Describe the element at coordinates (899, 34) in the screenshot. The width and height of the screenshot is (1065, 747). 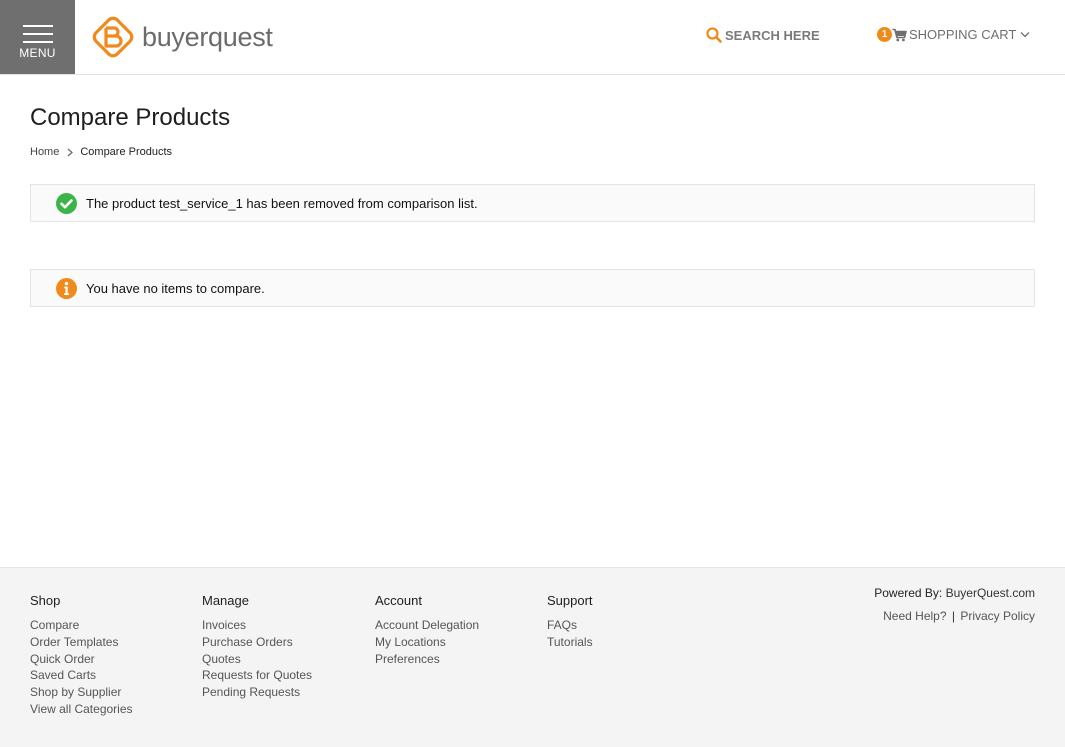
I see `shopping-cart-icon` at that location.